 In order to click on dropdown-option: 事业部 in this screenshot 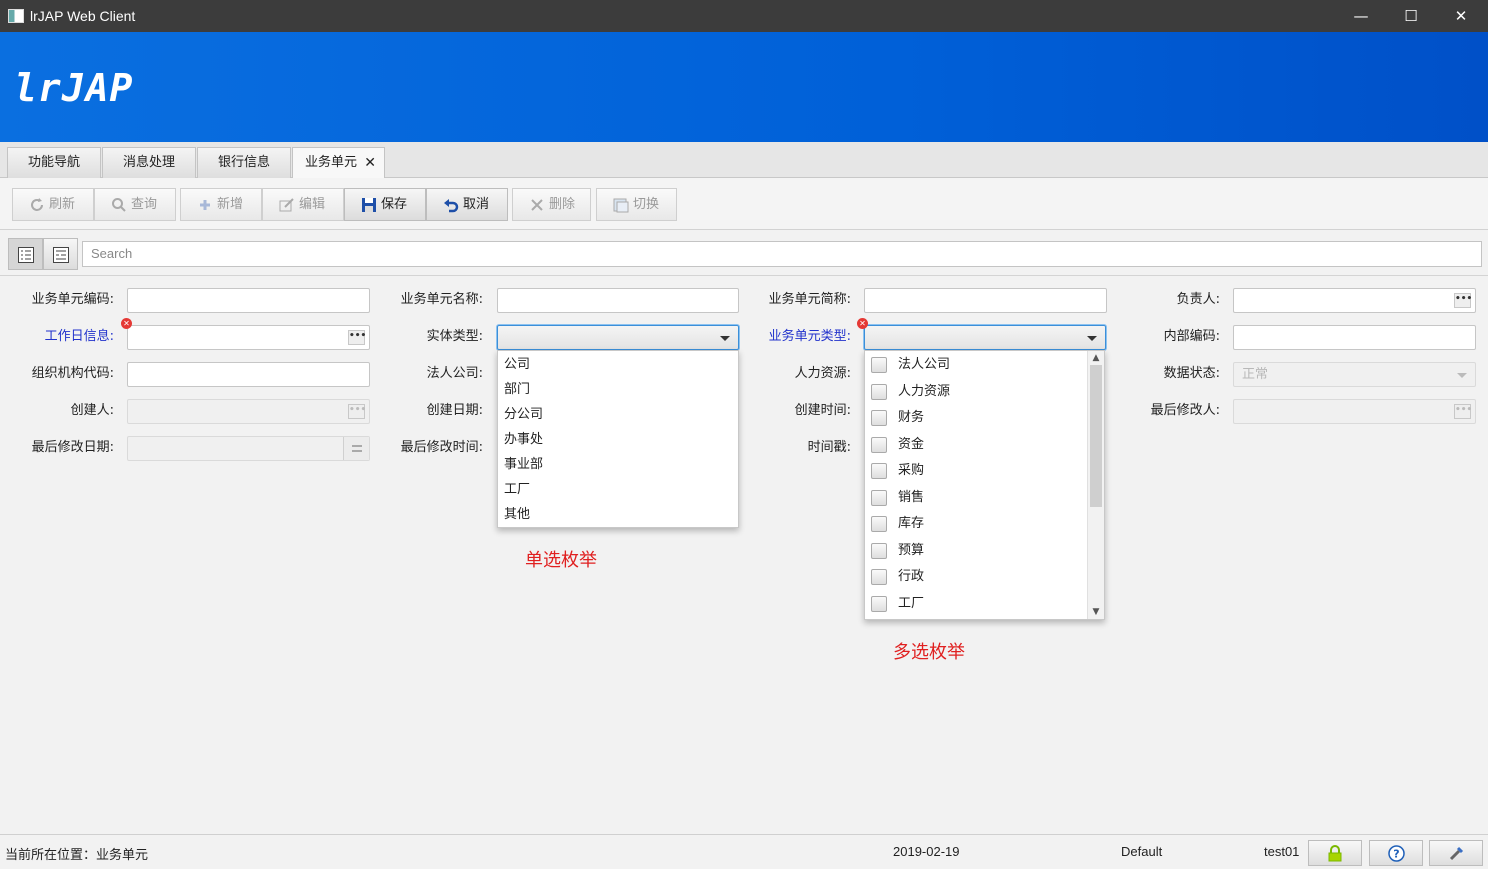, I will do `click(523, 465)`.